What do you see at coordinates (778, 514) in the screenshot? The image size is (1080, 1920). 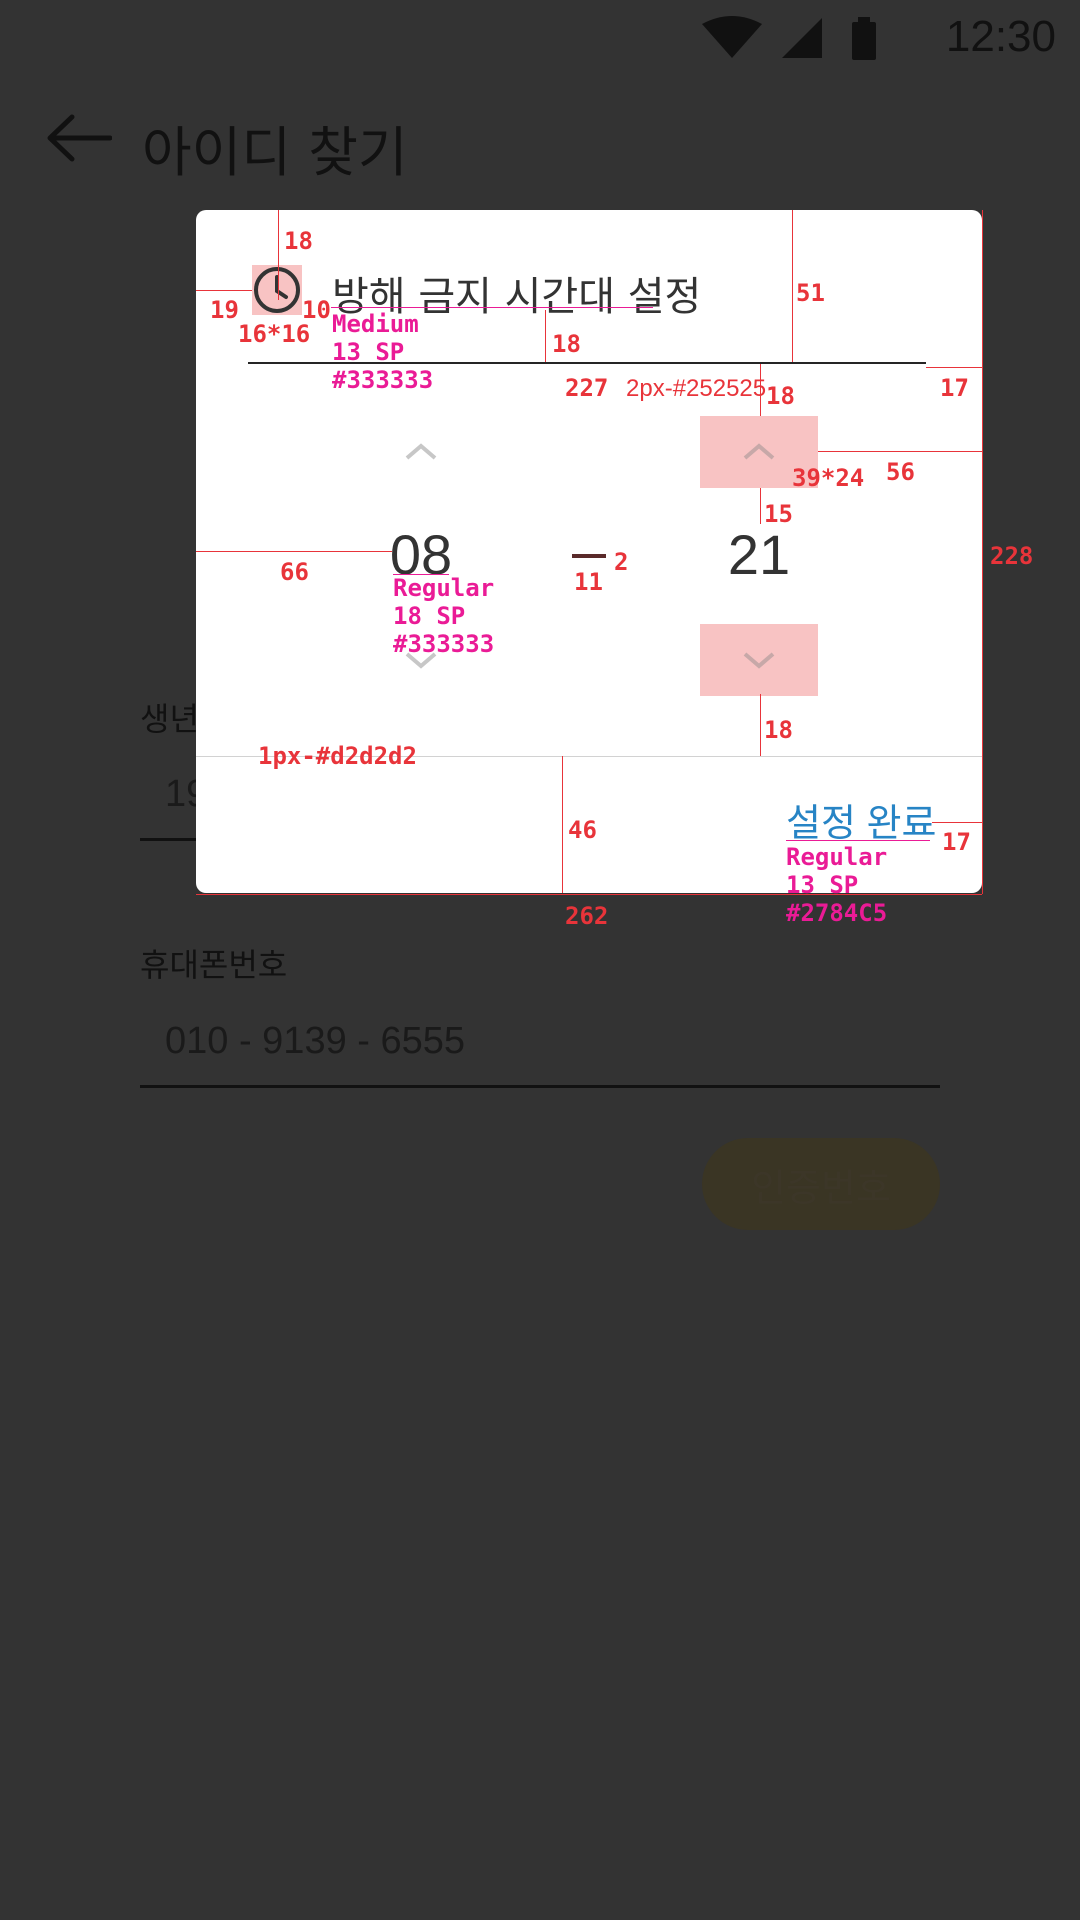 I see `spacing-annotation: 15` at bounding box center [778, 514].